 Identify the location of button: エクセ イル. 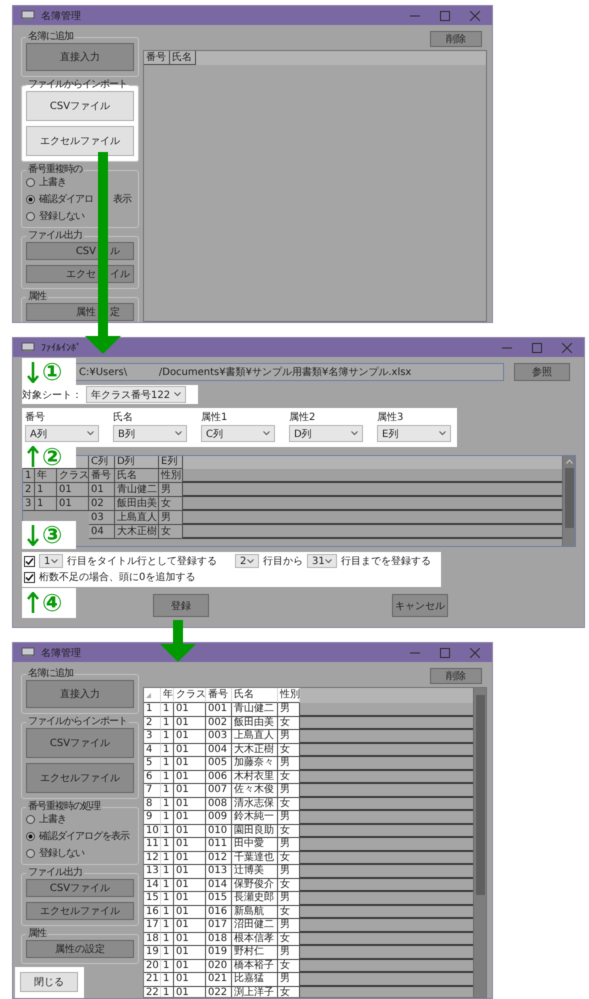
(80, 274).